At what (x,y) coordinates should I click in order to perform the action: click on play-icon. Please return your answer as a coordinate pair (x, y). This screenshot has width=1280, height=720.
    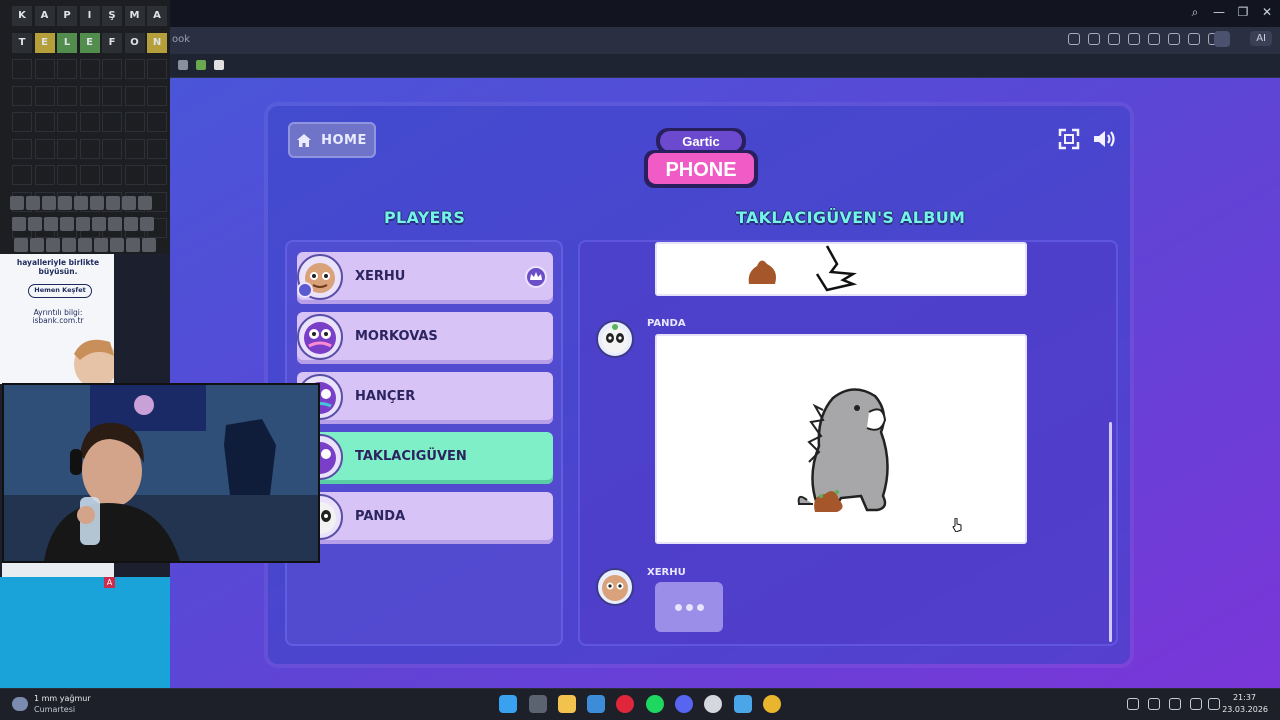
    Looking at the image, I should click on (1154, 39).